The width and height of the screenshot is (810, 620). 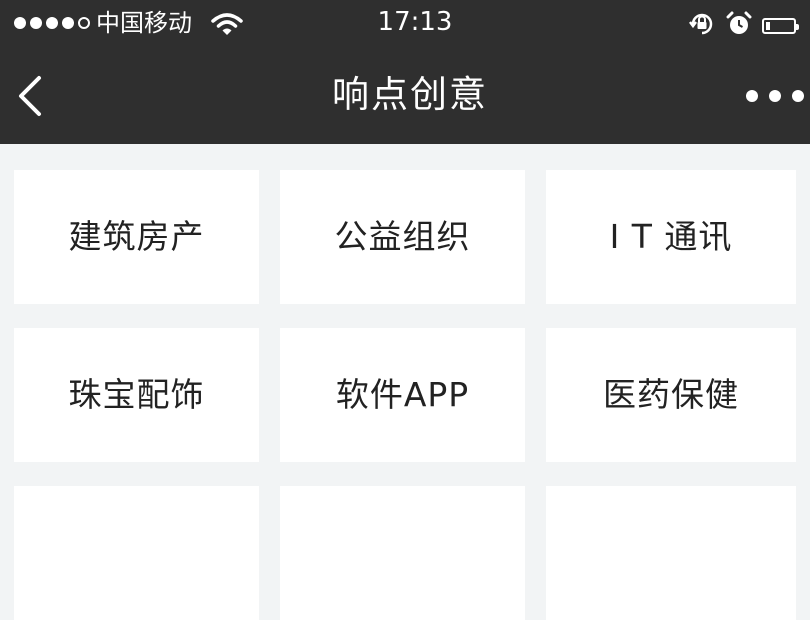 I want to click on carrier-name: 中国移动, so click(x=144, y=23).